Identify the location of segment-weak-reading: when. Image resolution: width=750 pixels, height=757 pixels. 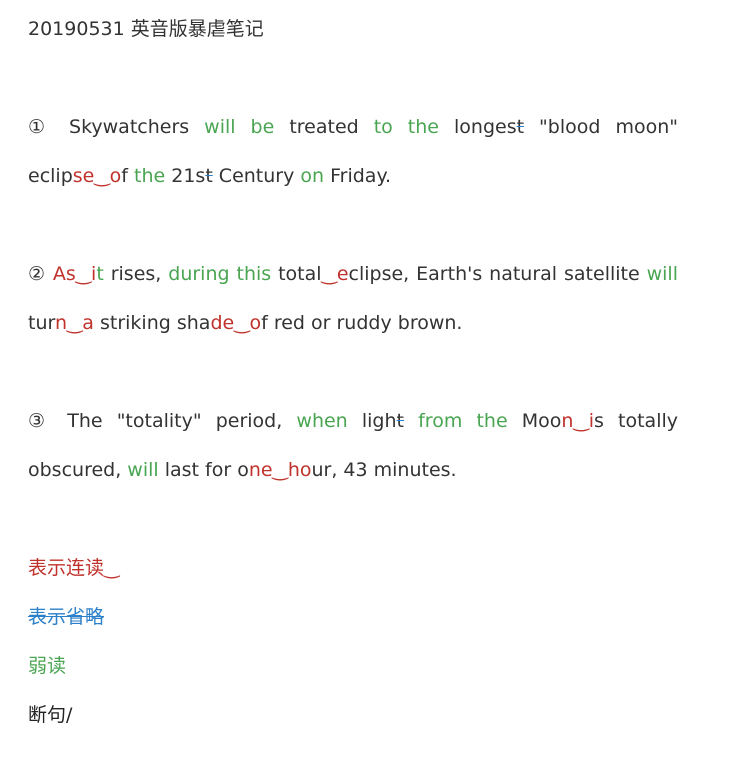
(322, 421).